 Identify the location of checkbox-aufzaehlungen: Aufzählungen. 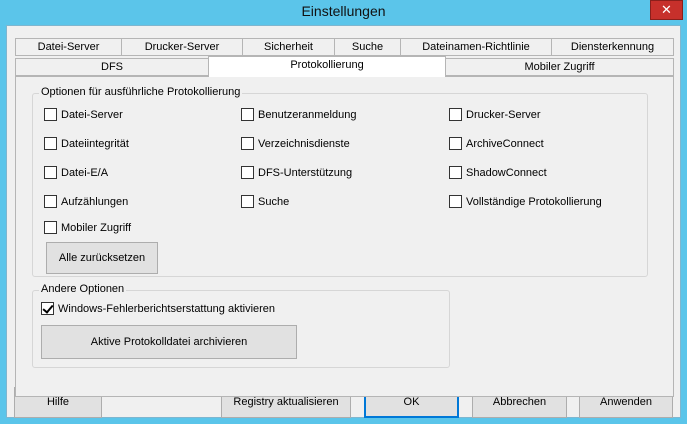
(86, 201).